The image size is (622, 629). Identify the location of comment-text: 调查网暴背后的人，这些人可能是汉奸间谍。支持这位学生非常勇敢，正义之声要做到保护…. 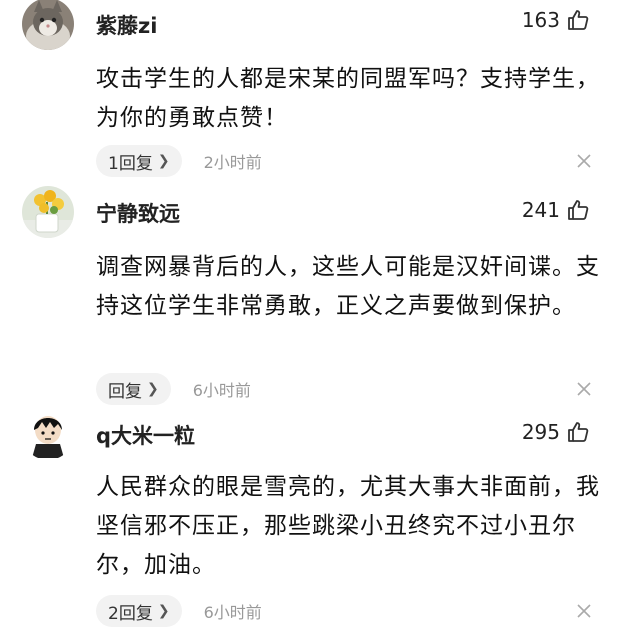
(348, 286).